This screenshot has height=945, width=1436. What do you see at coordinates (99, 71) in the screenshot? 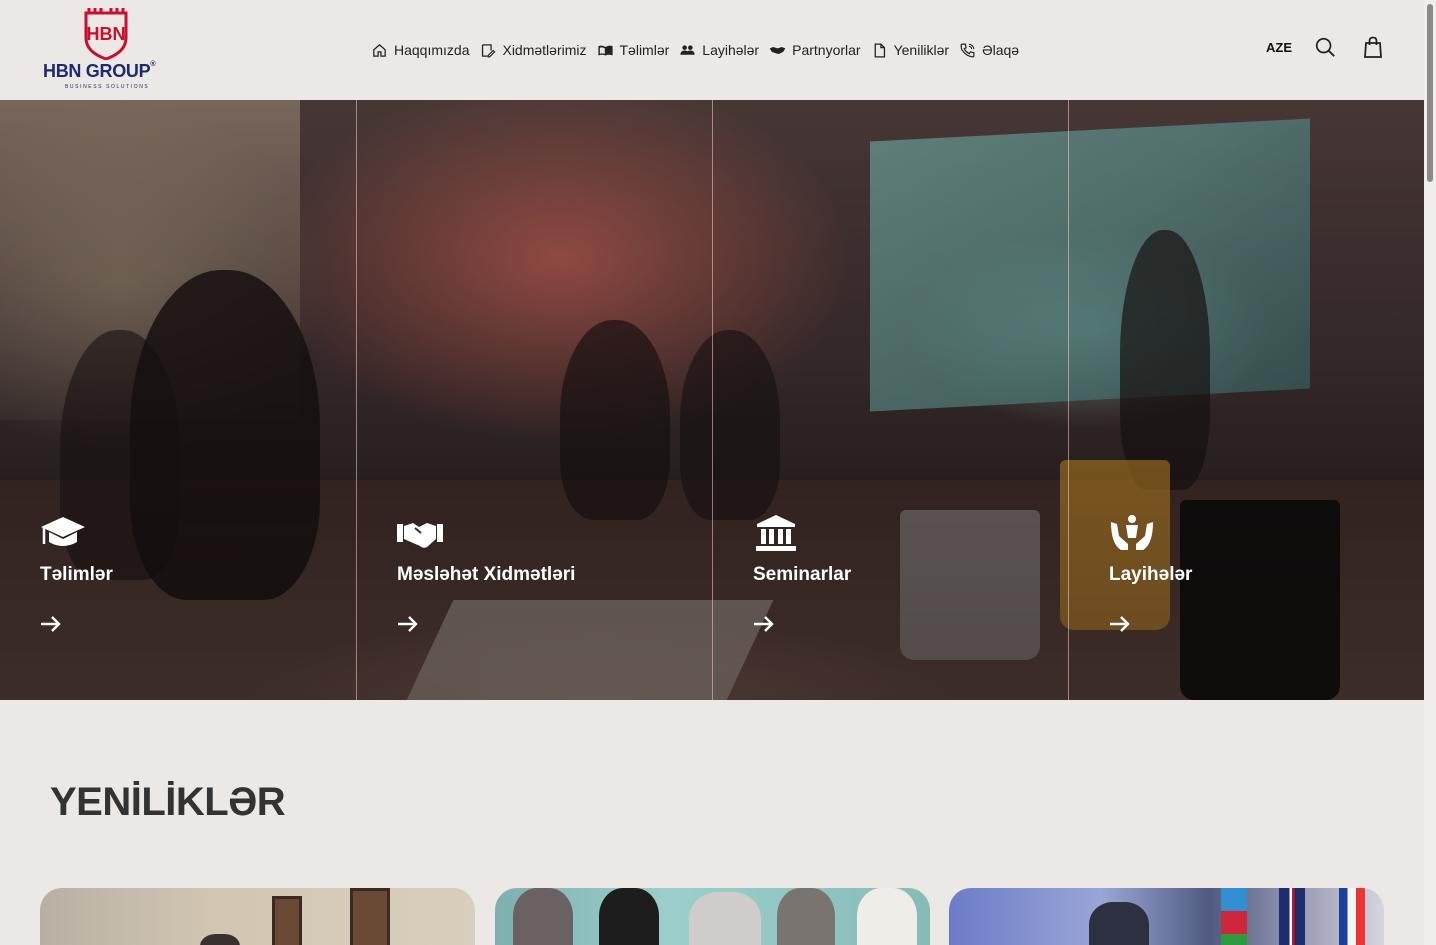
I see `logo-name: HBN GROUP®` at bounding box center [99, 71].